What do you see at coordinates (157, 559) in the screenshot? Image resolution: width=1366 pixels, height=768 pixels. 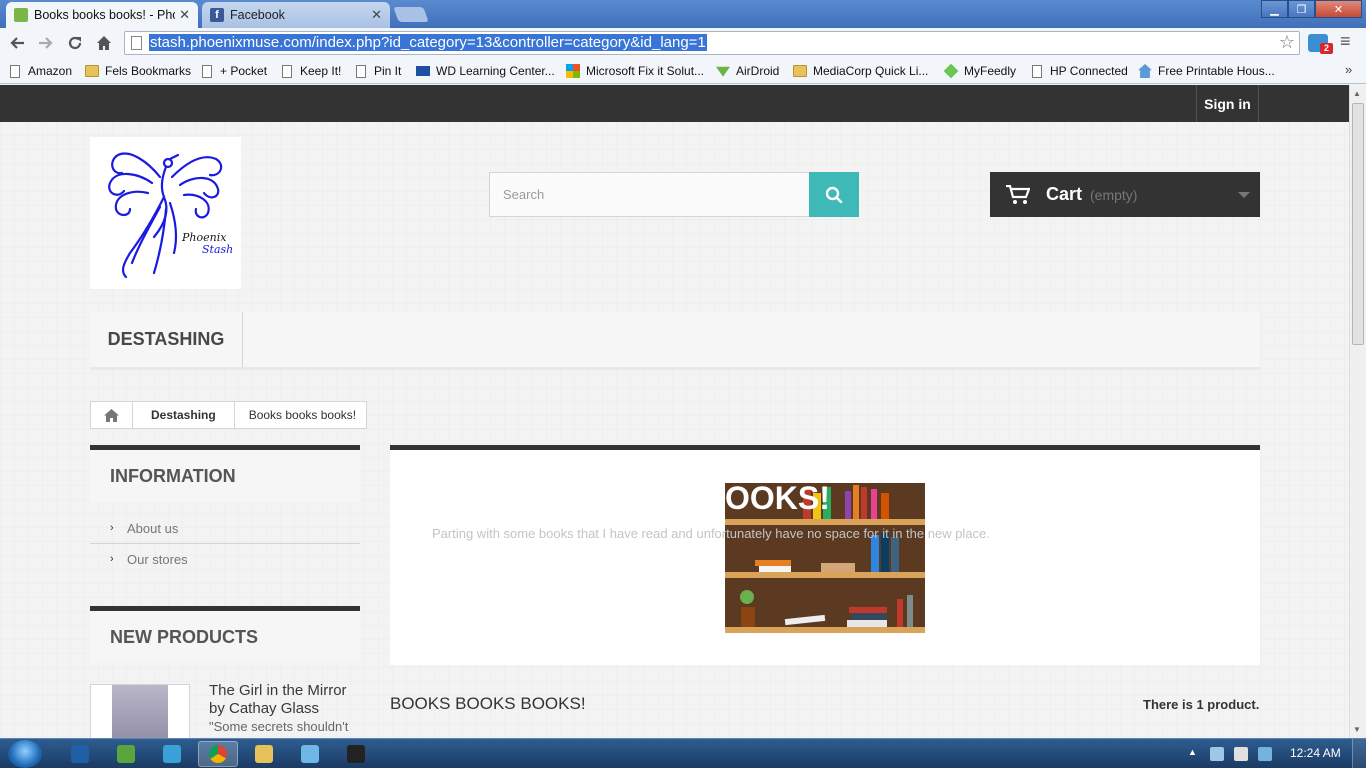 I see `info-link-label: Our stores` at bounding box center [157, 559].